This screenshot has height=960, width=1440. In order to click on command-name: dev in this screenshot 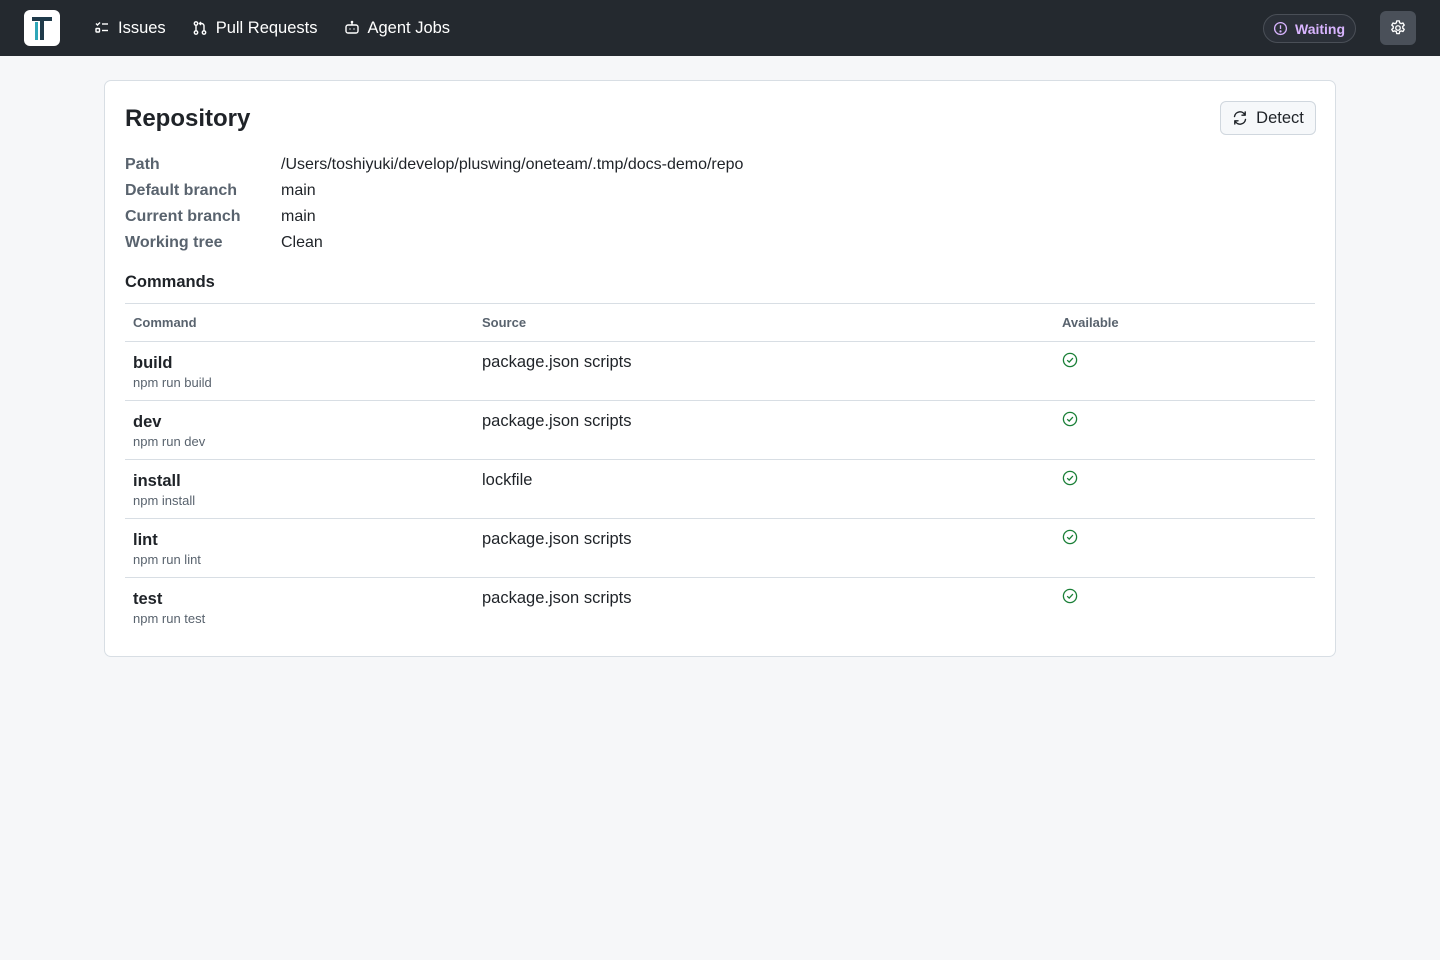, I will do `click(147, 422)`.